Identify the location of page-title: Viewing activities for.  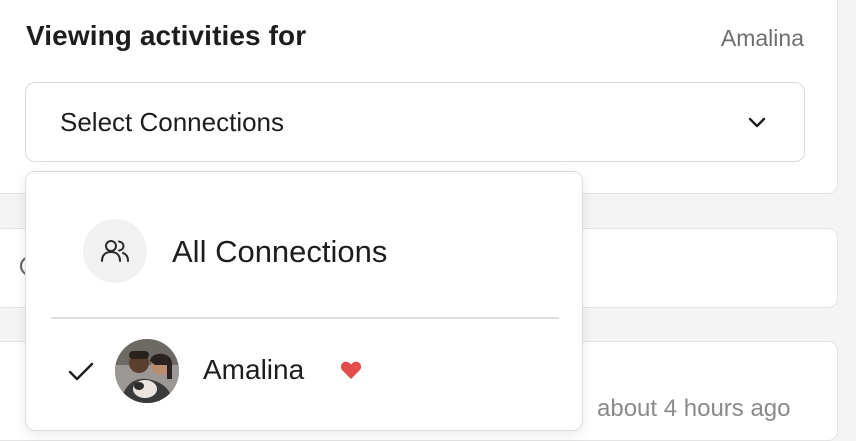
(166, 35).